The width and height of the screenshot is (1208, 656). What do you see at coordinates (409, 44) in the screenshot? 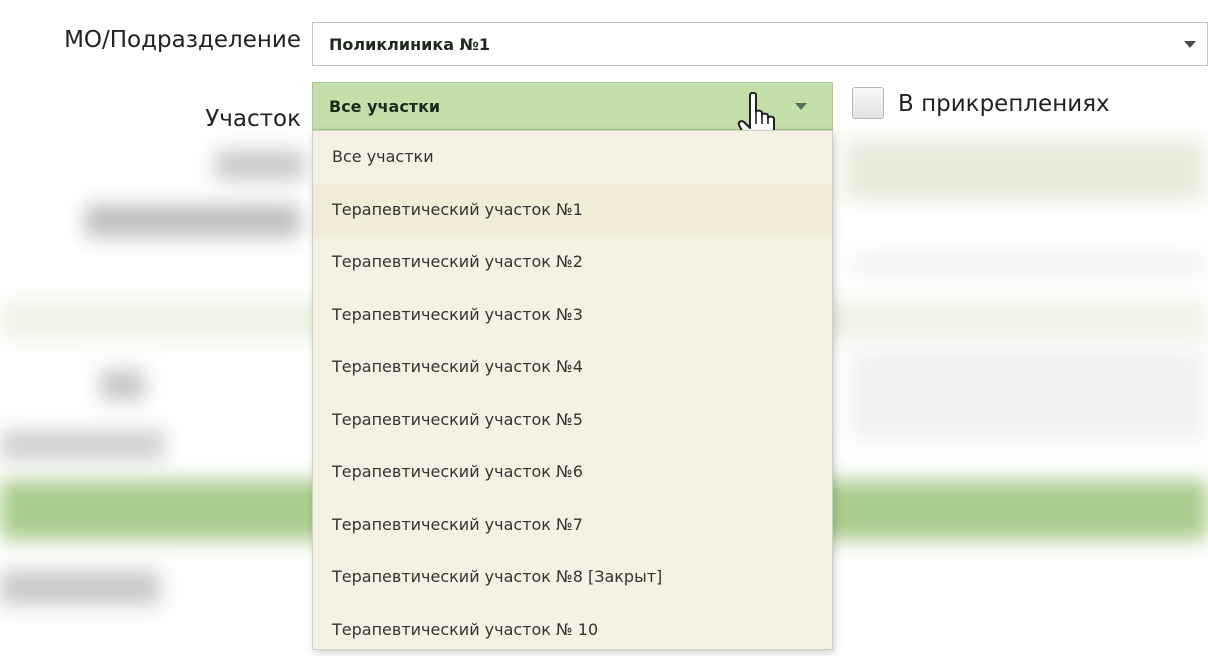
I see `mo-select-value: Поликлиника №1` at bounding box center [409, 44].